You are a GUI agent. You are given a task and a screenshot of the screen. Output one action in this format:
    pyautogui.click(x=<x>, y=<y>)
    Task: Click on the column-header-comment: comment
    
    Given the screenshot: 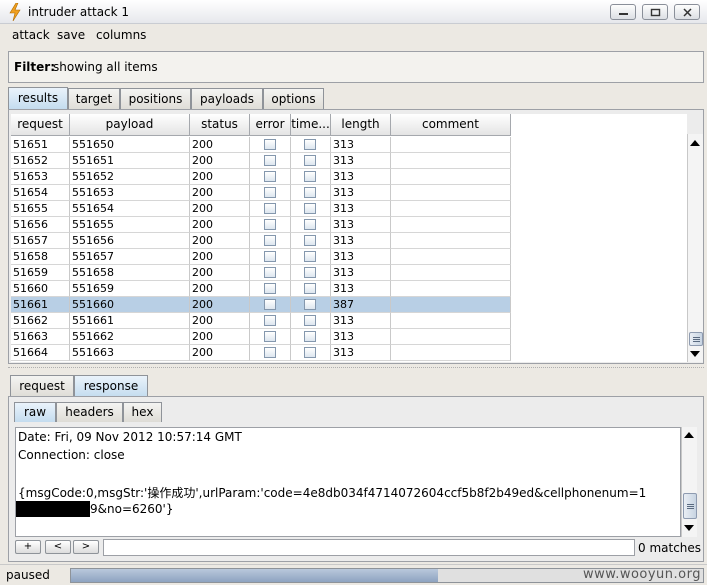 What is the action you would take?
    pyautogui.click(x=451, y=125)
    